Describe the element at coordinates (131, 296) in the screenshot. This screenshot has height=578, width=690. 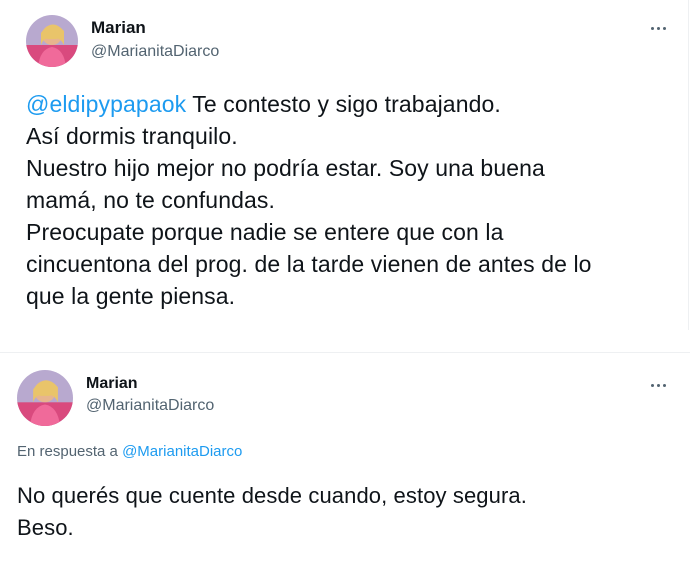
I see `tweet-text-line: que la gente piensa.` at that location.